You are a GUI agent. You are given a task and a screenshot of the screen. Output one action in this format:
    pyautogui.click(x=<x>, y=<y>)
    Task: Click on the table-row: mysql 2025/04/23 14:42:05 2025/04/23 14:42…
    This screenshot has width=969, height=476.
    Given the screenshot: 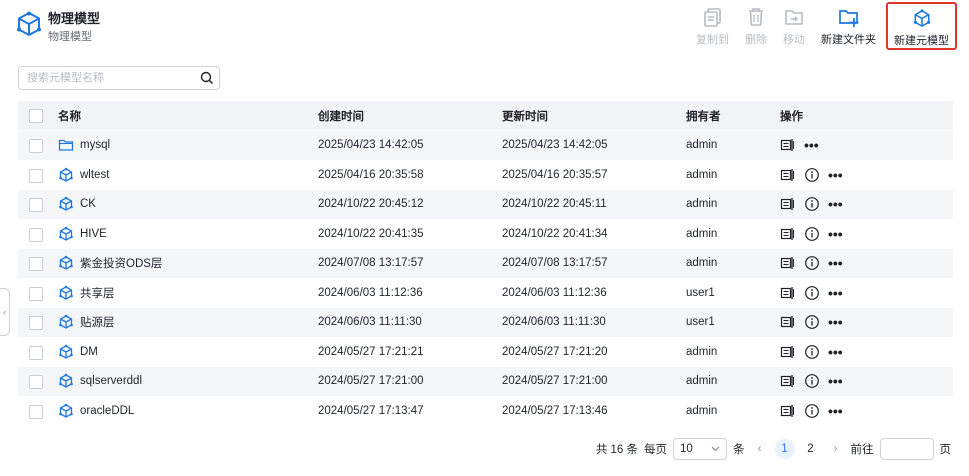 What is the action you would take?
    pyautogui.click(x=485, y=146)
    